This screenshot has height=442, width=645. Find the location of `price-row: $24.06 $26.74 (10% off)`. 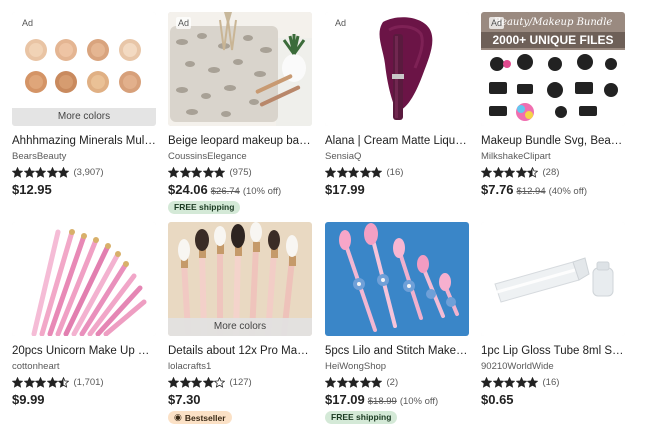

price-row: $24.06 $26.74 (10% off) is located at coordinates (240, 189).